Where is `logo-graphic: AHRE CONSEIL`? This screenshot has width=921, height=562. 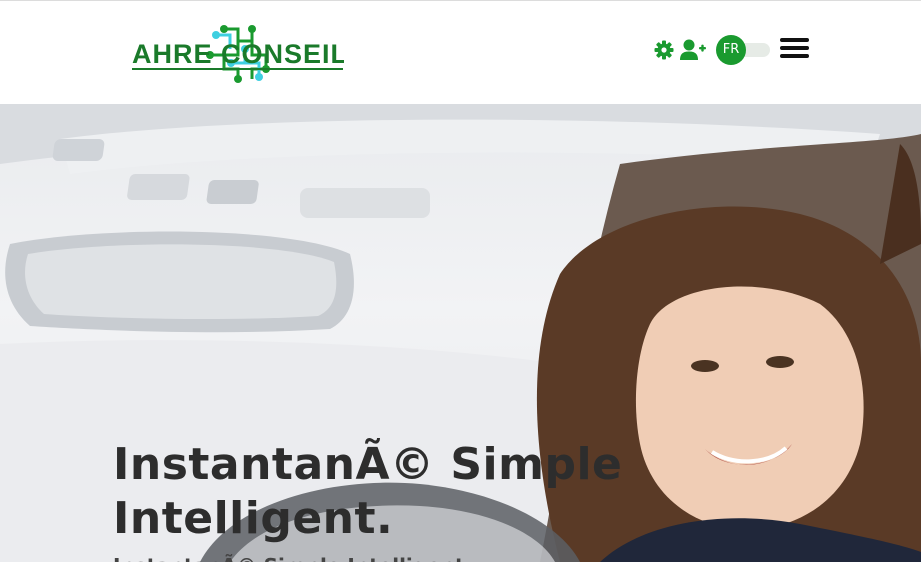 logo-graphic: AHRE CONSEIL is located at coordinates (238, 54).